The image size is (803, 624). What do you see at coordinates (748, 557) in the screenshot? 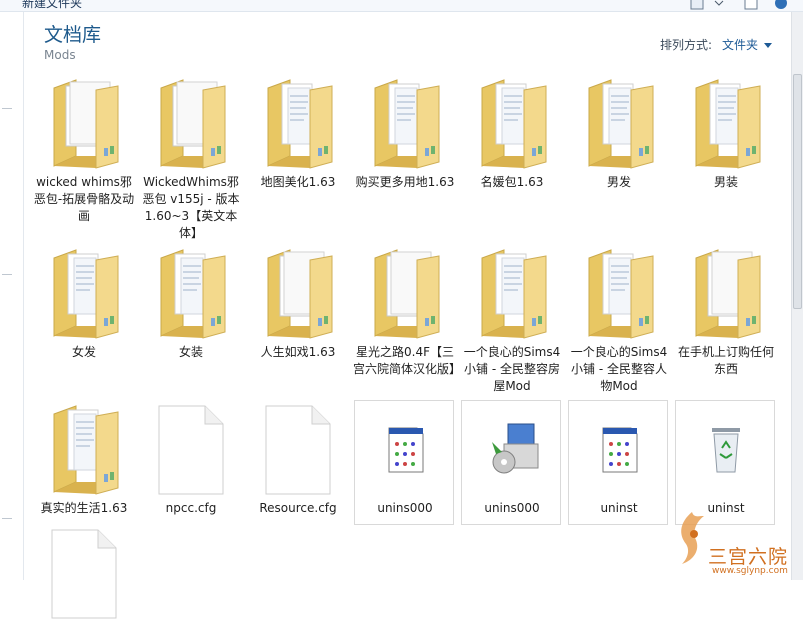
I see `watermark-text: 三宫六院` at bounding box center [748, 557].